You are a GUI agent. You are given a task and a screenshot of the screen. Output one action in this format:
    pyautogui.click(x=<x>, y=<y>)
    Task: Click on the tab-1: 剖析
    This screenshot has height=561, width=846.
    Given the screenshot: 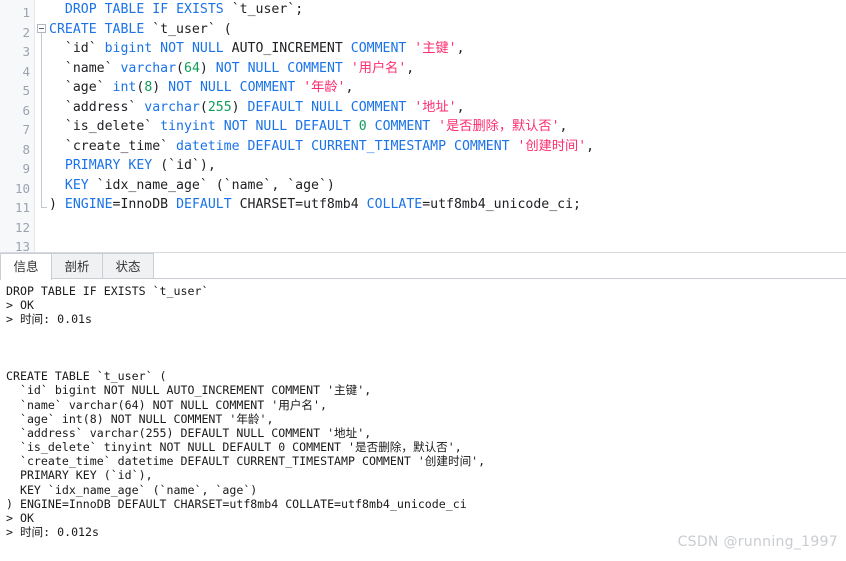 What is the action you would take?
    pyautogui.click(x=77, y=266)
    